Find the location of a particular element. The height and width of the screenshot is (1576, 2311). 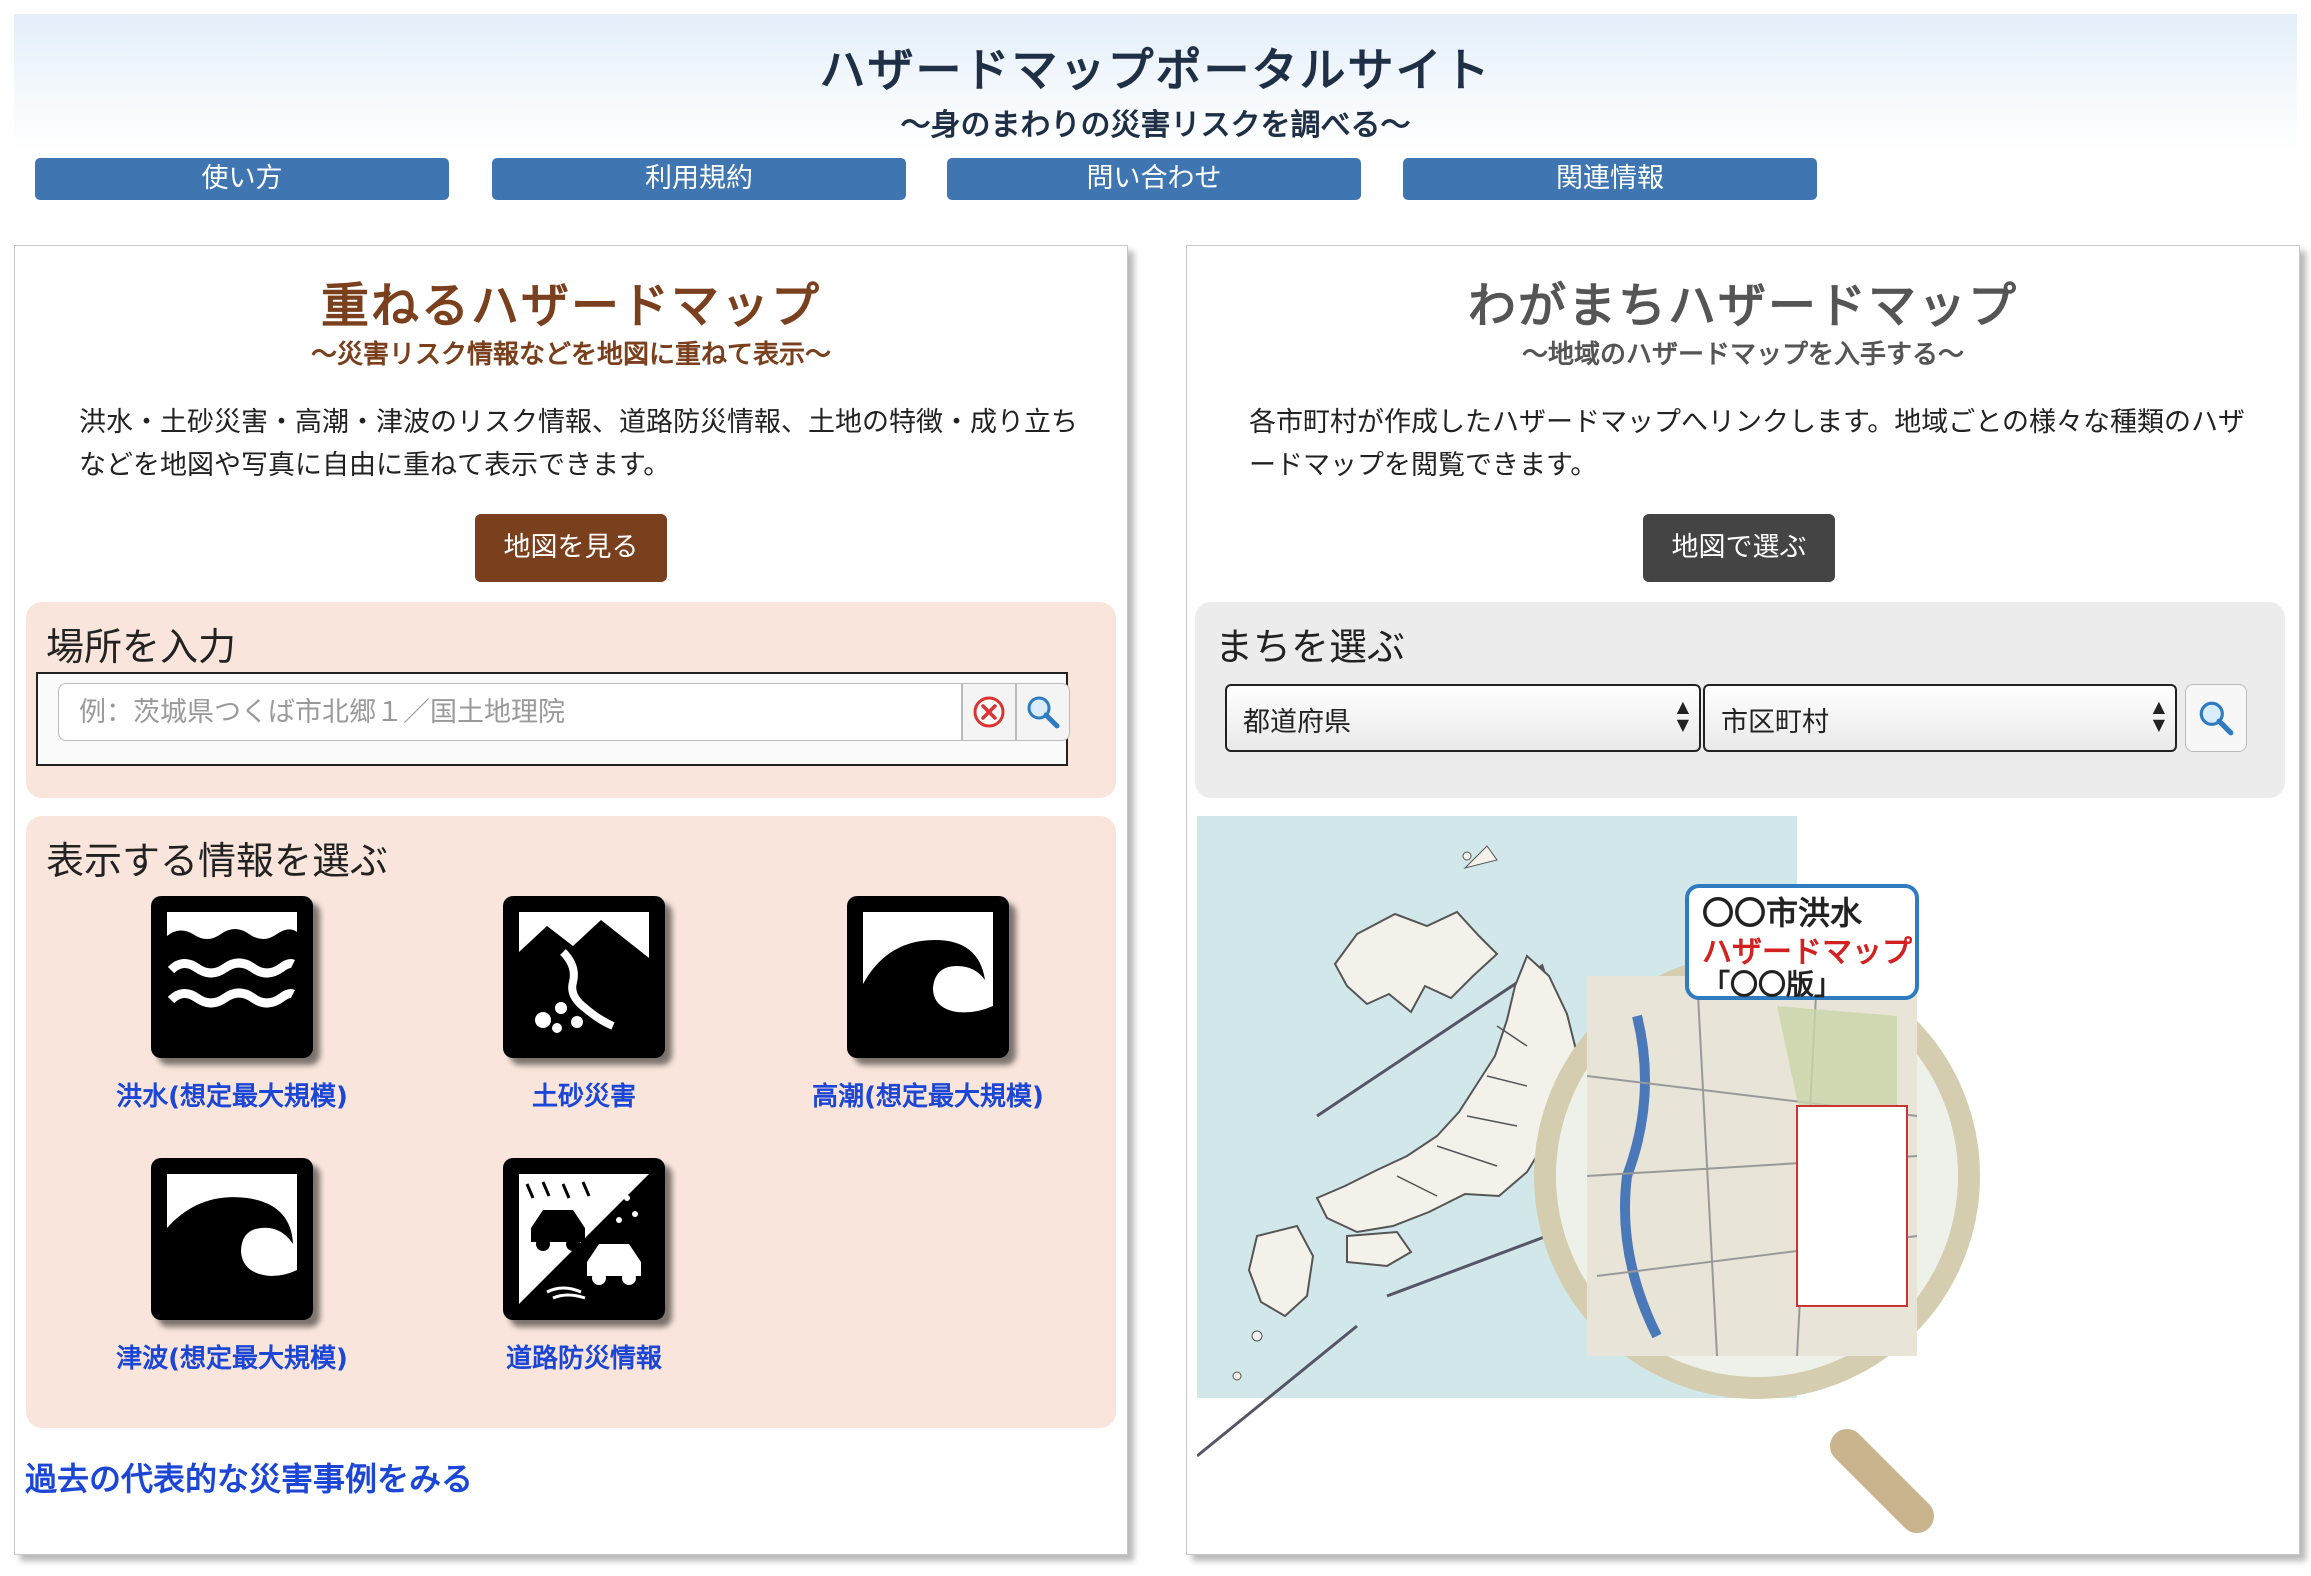

sample-map-title-line3: 「〇〇版」 is located at coordinates (1772, 984).